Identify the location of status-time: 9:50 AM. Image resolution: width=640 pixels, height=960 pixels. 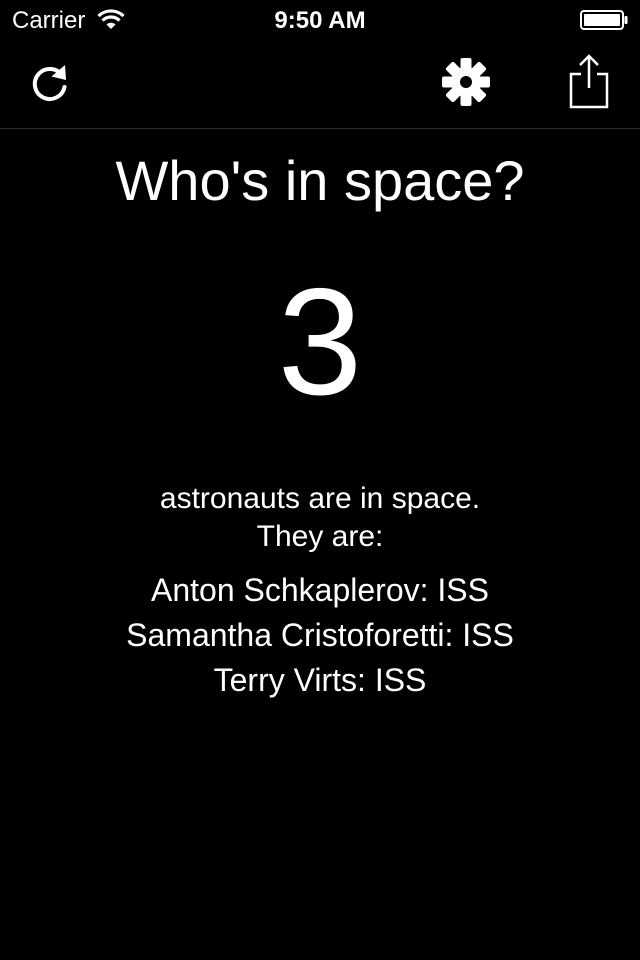
(320, 20).